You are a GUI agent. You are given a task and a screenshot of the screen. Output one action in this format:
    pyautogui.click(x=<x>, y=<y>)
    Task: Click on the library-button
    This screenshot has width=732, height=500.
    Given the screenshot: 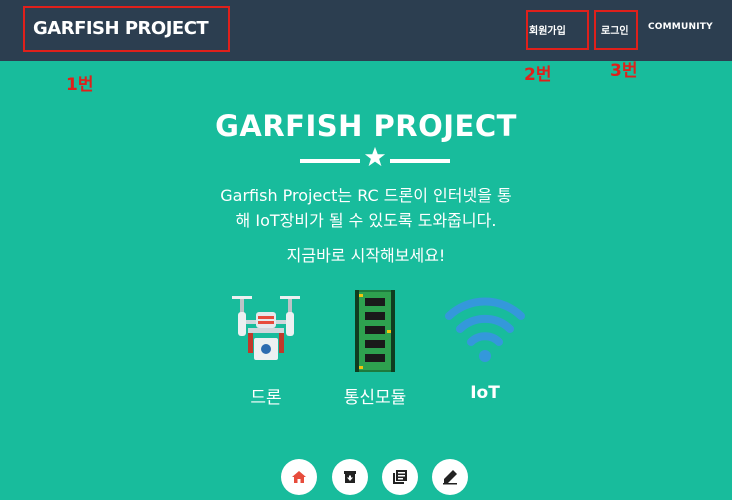 What is the action you would take?
    pyautogui.click(x=400, y=477)
    